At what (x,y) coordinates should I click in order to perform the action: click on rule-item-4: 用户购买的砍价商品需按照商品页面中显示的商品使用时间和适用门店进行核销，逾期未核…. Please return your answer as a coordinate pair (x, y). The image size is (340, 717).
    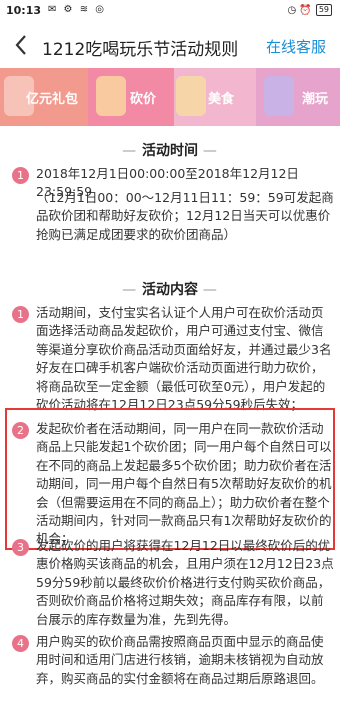
    Looking at the image, I should click on (180, 660).